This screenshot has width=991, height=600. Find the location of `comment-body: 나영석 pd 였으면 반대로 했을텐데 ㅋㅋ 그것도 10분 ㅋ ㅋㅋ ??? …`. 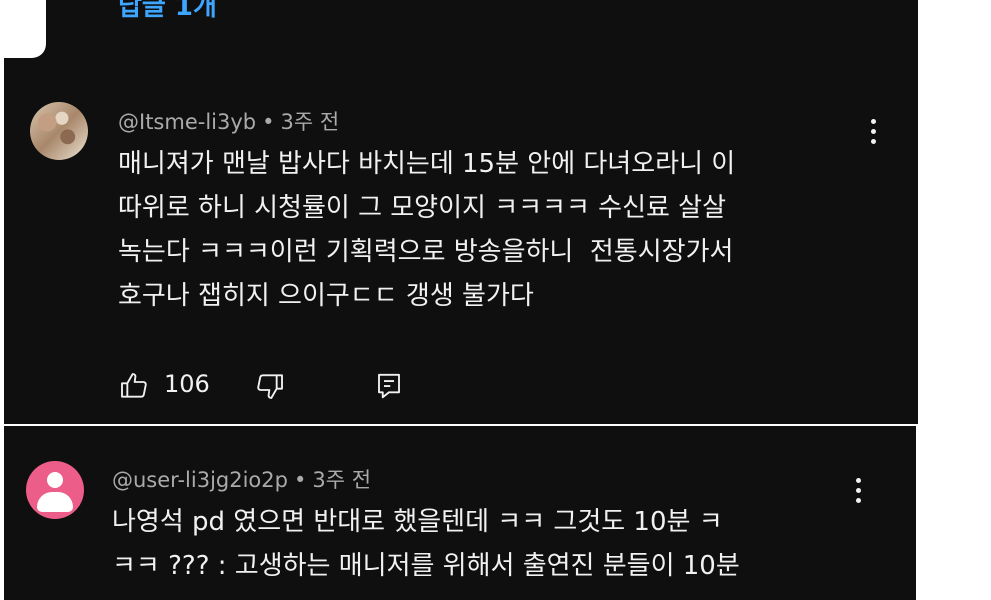

comment-body: 나영석 pd 였으면 반대로 했을텐데 ㅋㅋ 그것도 10분 ㅋ ㅋㅋ ??? … is located at coordinates (426, 544).